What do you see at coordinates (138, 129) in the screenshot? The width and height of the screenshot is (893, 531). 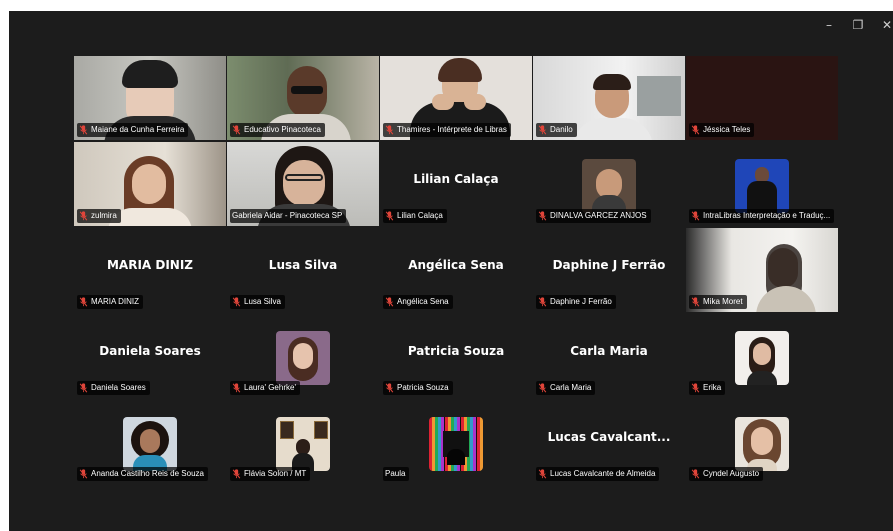 I see `participant-name-text: Maiane da Cunha Ferreira` at bounding box center [138, 129].